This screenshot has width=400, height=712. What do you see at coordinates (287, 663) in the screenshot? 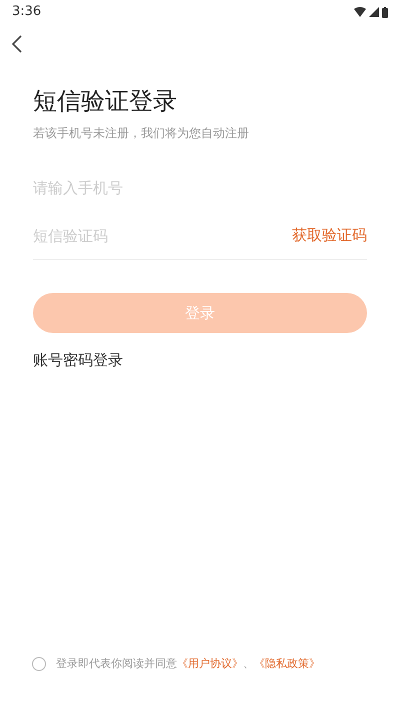
I see `privacy-policy-link: 《隐私政策》` at bounding box center [287, 663].